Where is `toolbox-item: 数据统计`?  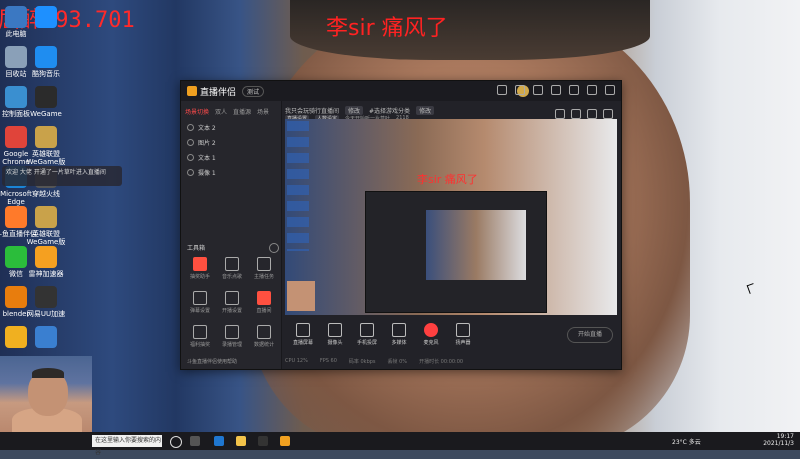
toolbox-item: 数据统计 is located at coordinates (264, 336).